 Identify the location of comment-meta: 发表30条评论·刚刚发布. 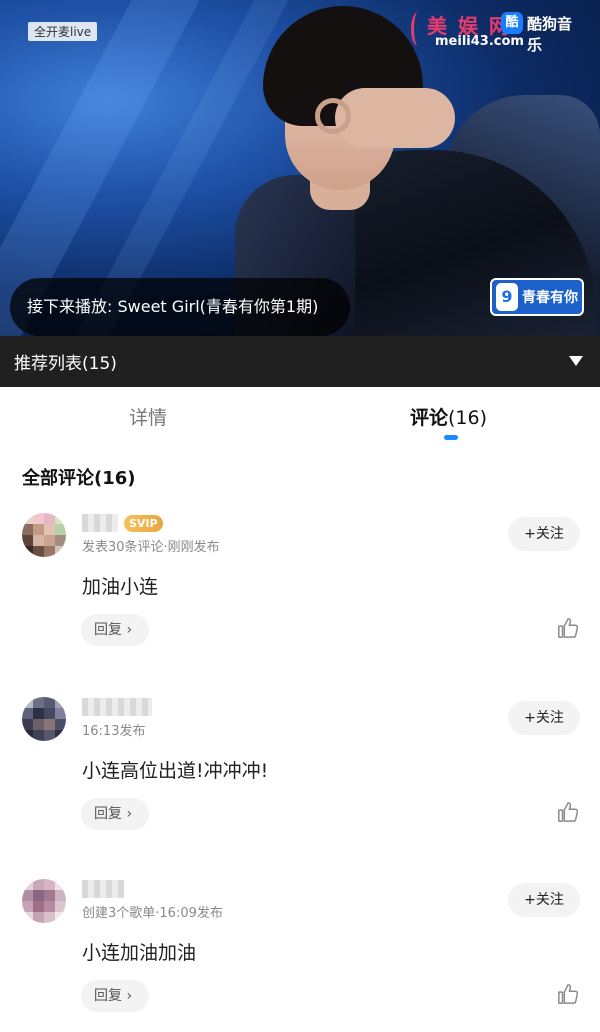
(151, 547).